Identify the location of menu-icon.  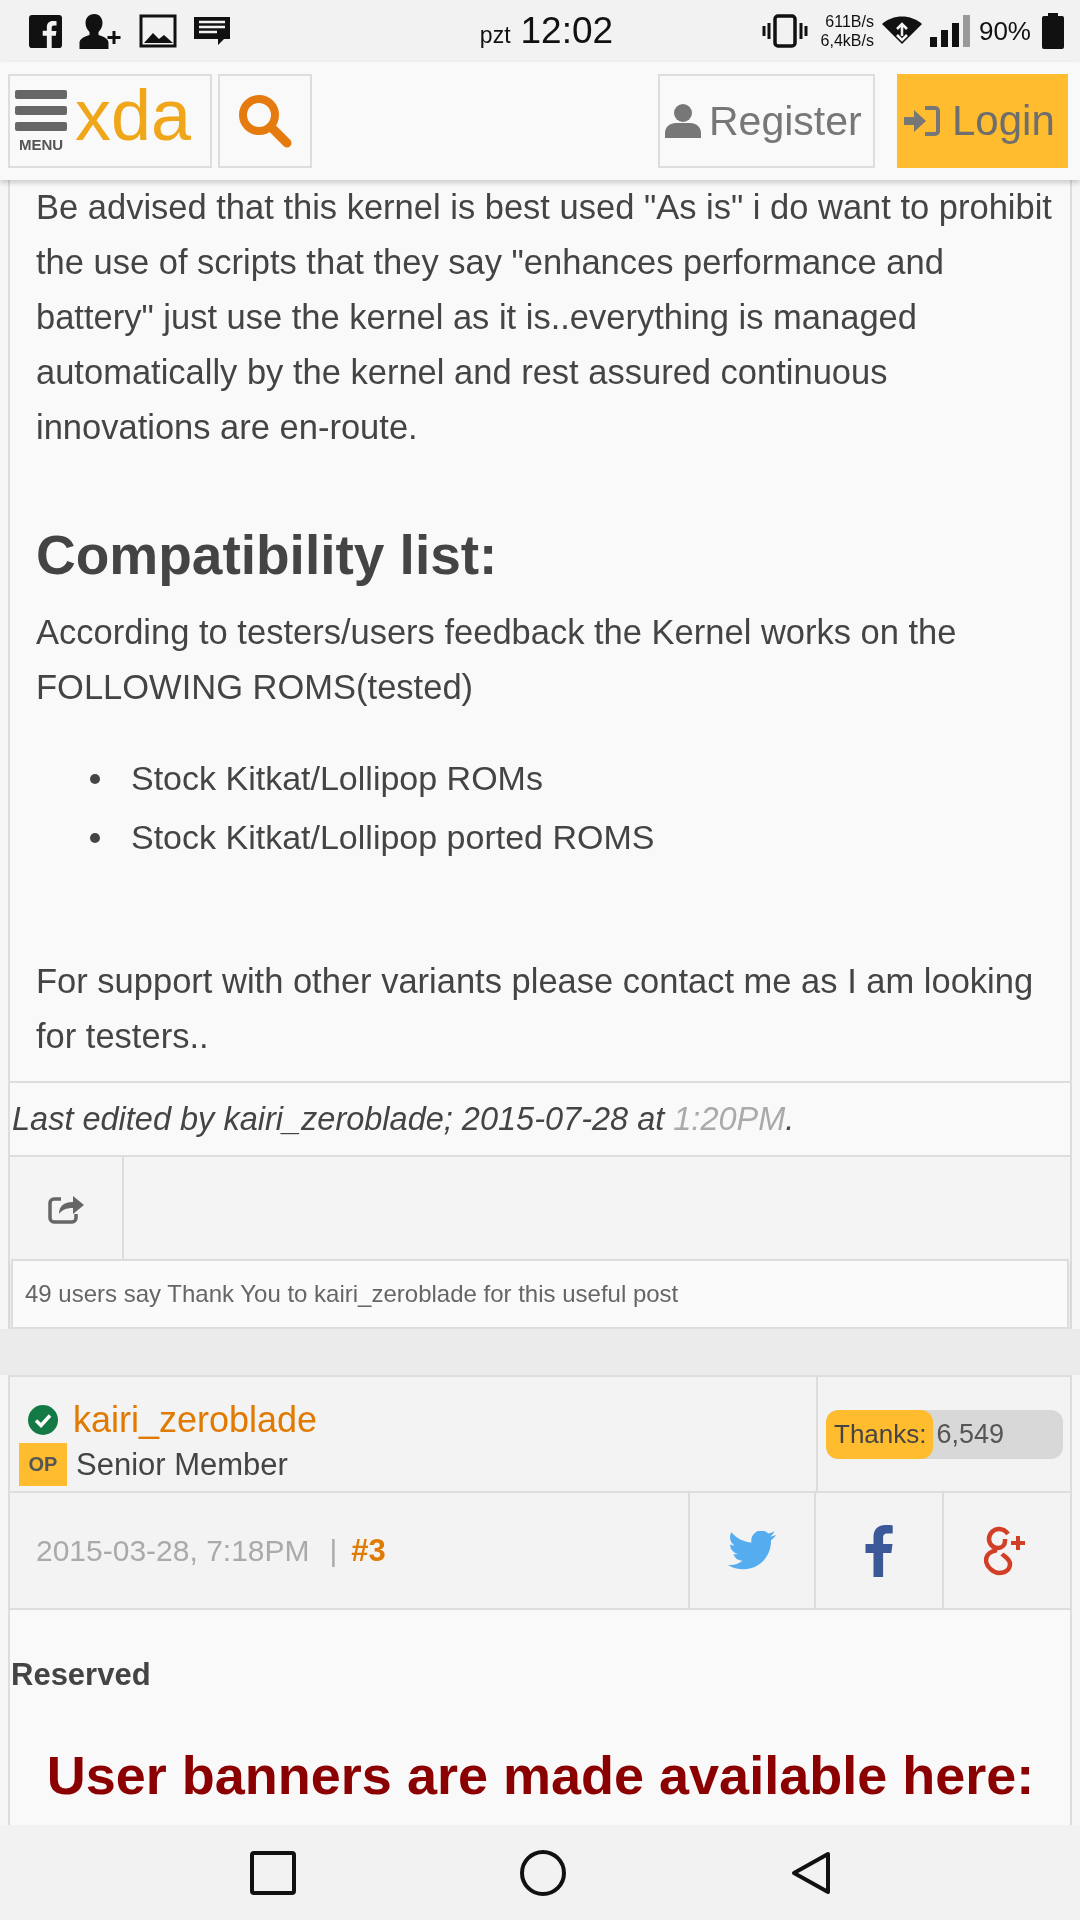
(41, 110).